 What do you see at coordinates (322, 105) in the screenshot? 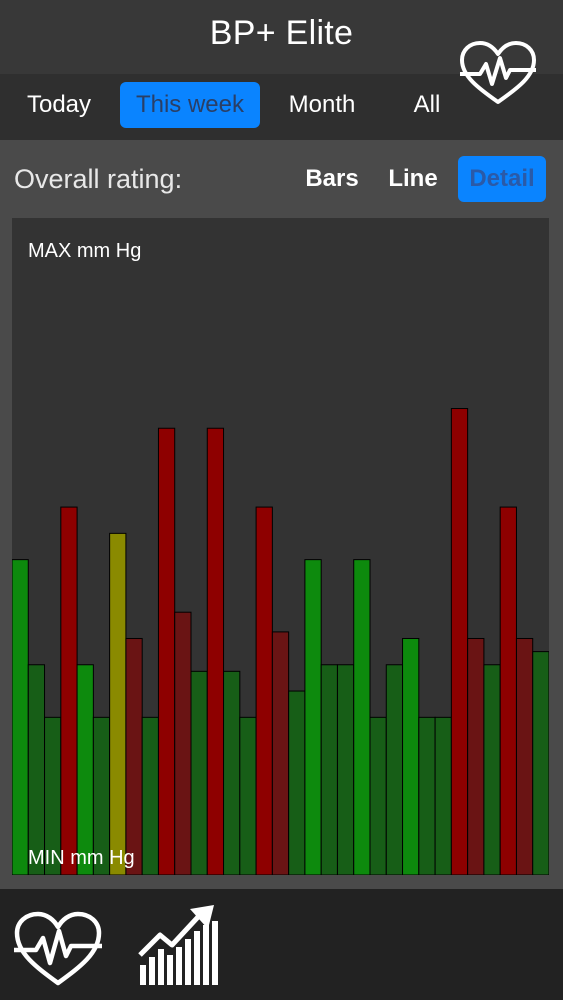
I see `tab-month: Month` at bounding box center [322, 105].